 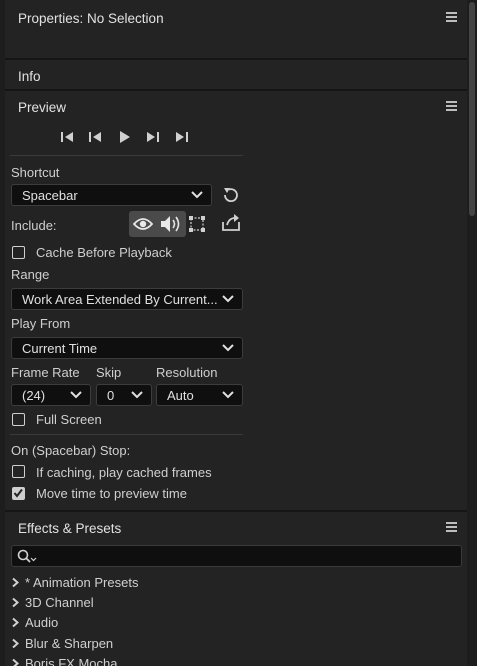 What do you see at coordinates (104, 252) in the screenshot?
I see `cache-before-playback-label: Cache Before Playback` at bounding box center [104, 252].